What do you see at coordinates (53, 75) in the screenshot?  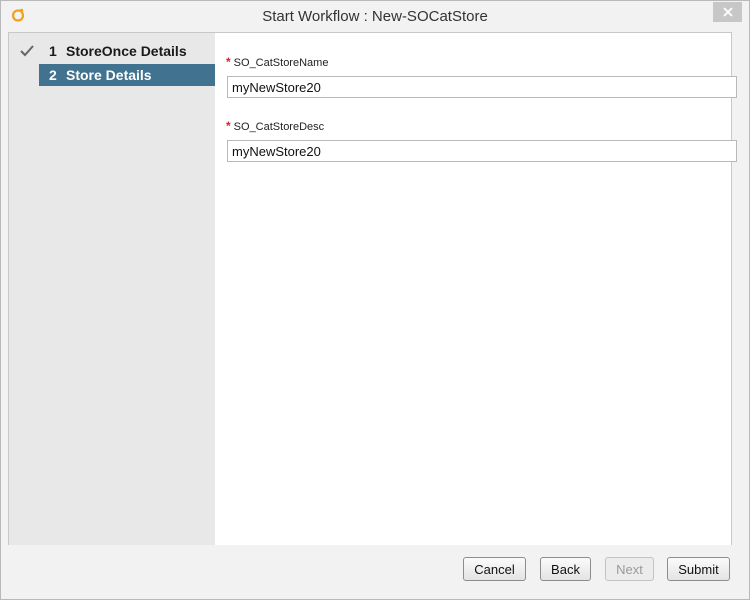 I see `step-number: 2` at bounding box center [53, 75].